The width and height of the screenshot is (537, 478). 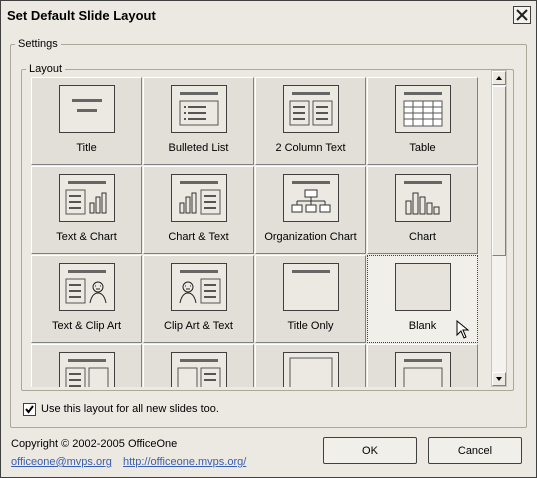 I want to click on arrow-down-icon, so click(x=499, y=379).